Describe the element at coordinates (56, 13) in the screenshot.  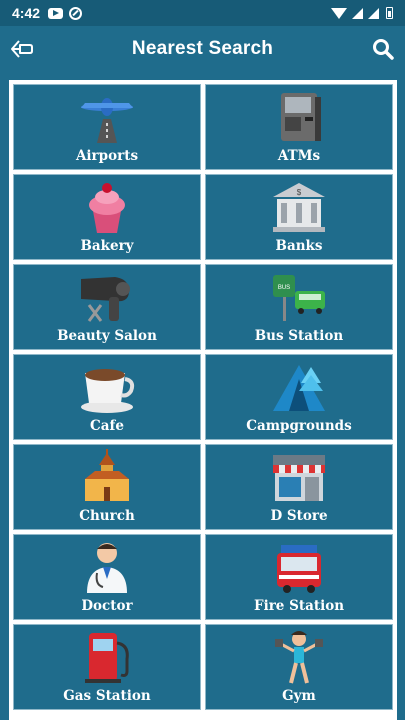
I see `youtube-notification-icon` at that location.